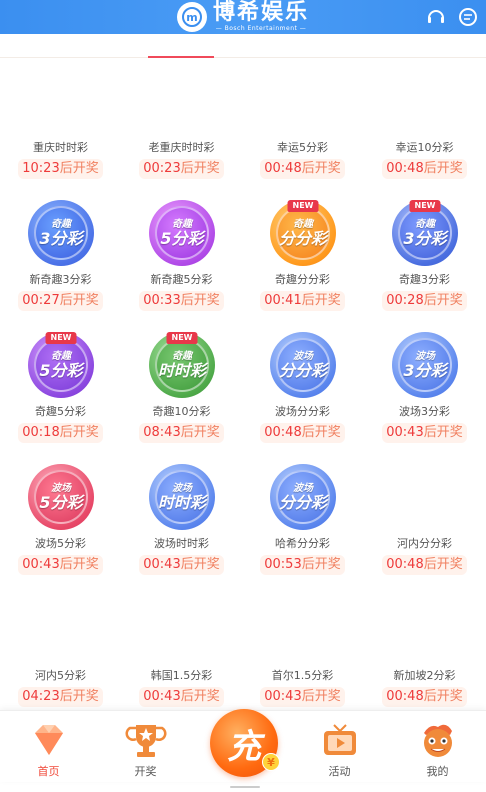  I want to click on lottery-logo-icon: 波场 5分彩, so click(61, 497).